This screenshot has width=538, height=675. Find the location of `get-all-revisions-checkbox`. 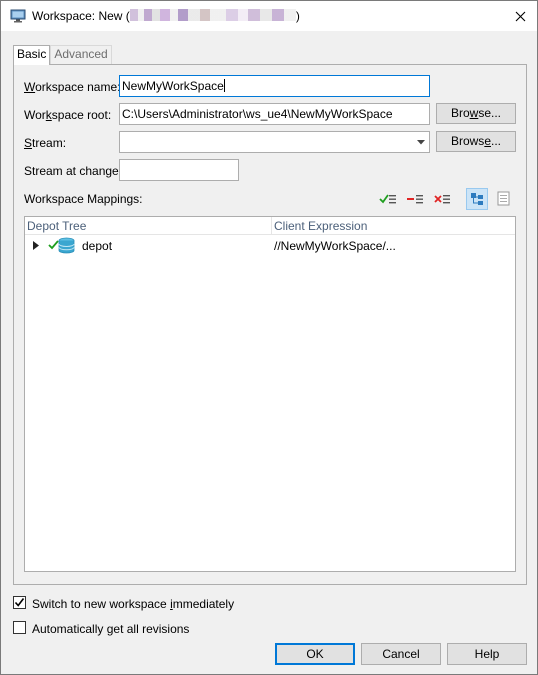

get-all-revisions-checkbox is located at coordinates (19, 627).